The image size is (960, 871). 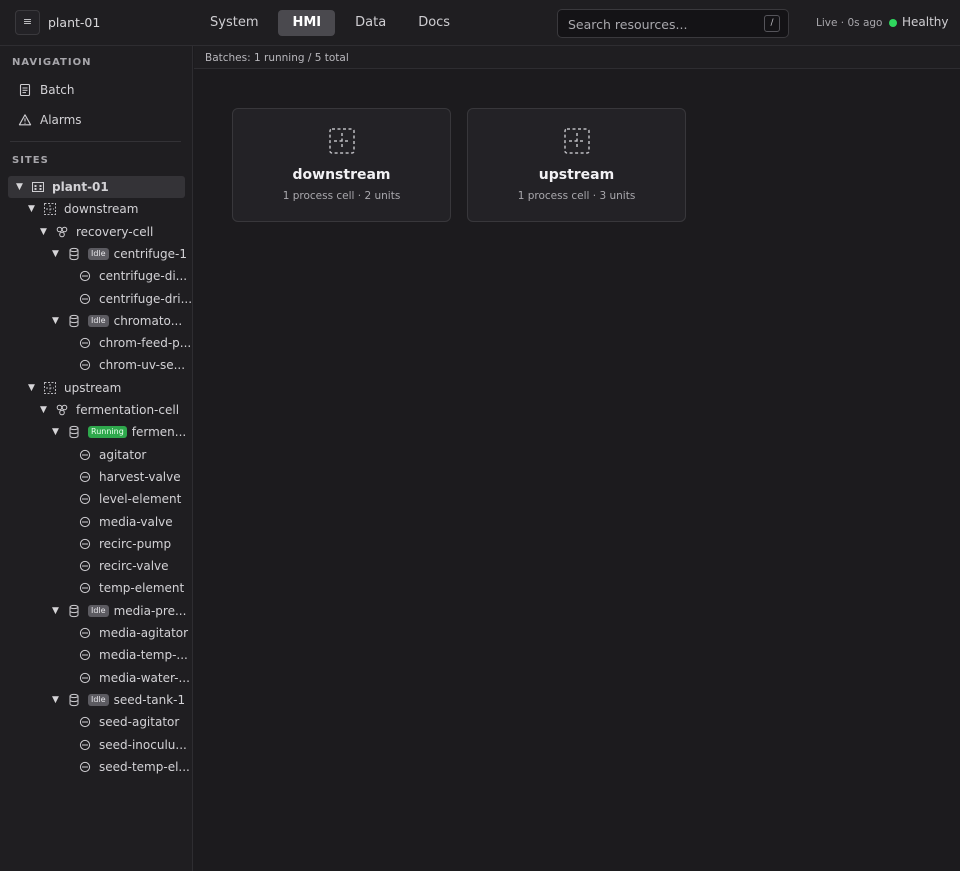 I want to click on tree-item-unit: ▼ Idle centrifuge-1, so click(x=119, y=254).